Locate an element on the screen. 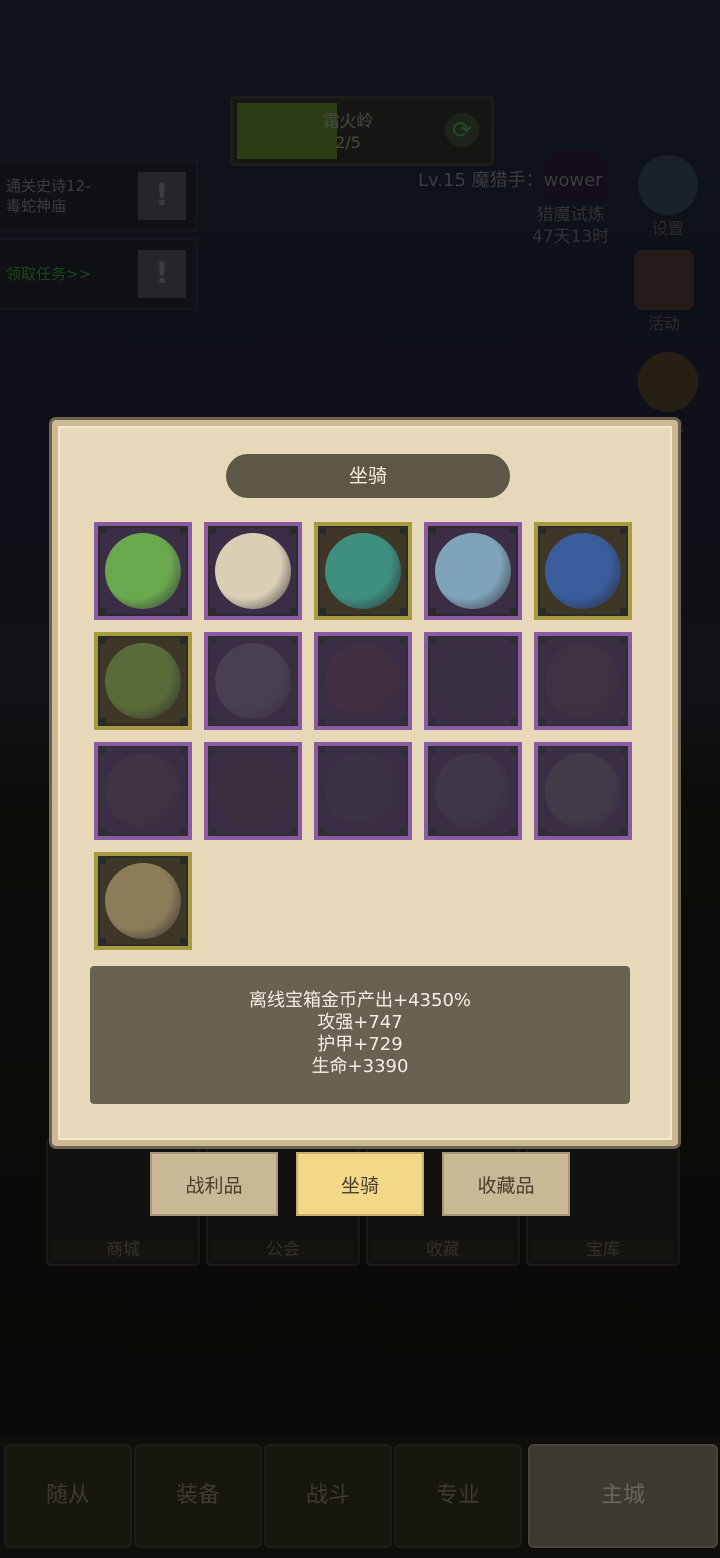  stat-line: 攻强+747 is located at coordinates (360, 1022).